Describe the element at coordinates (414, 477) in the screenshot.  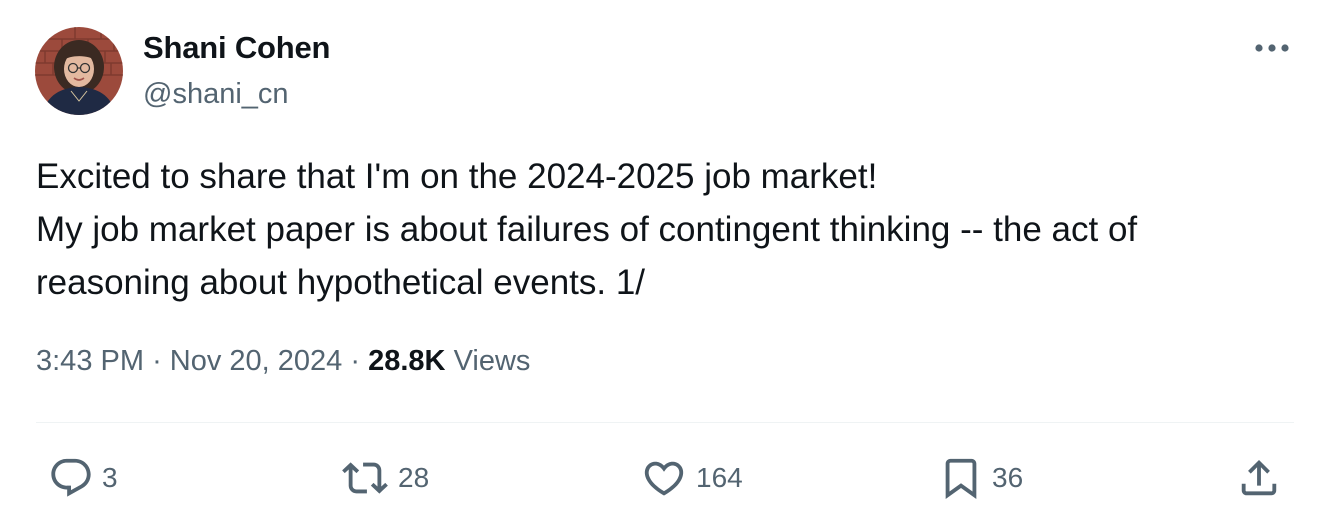
I see `repost-count: 28` at that location.